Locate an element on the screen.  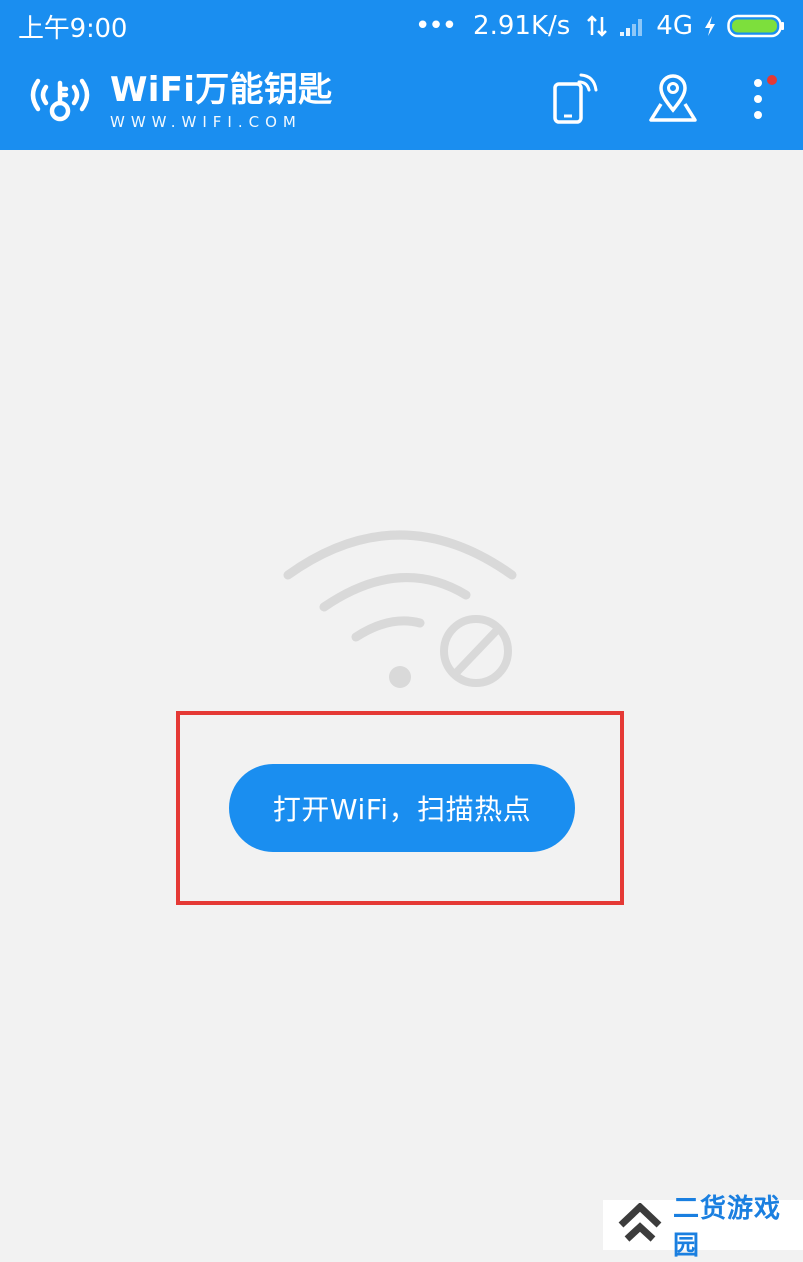
map-pin-icon is located at coordinates (673, 101).